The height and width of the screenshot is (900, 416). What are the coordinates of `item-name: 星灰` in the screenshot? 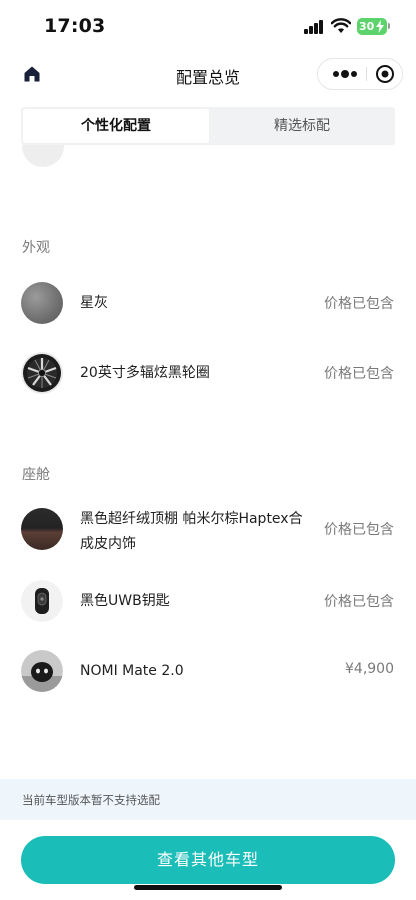 It's located at (94, 303).